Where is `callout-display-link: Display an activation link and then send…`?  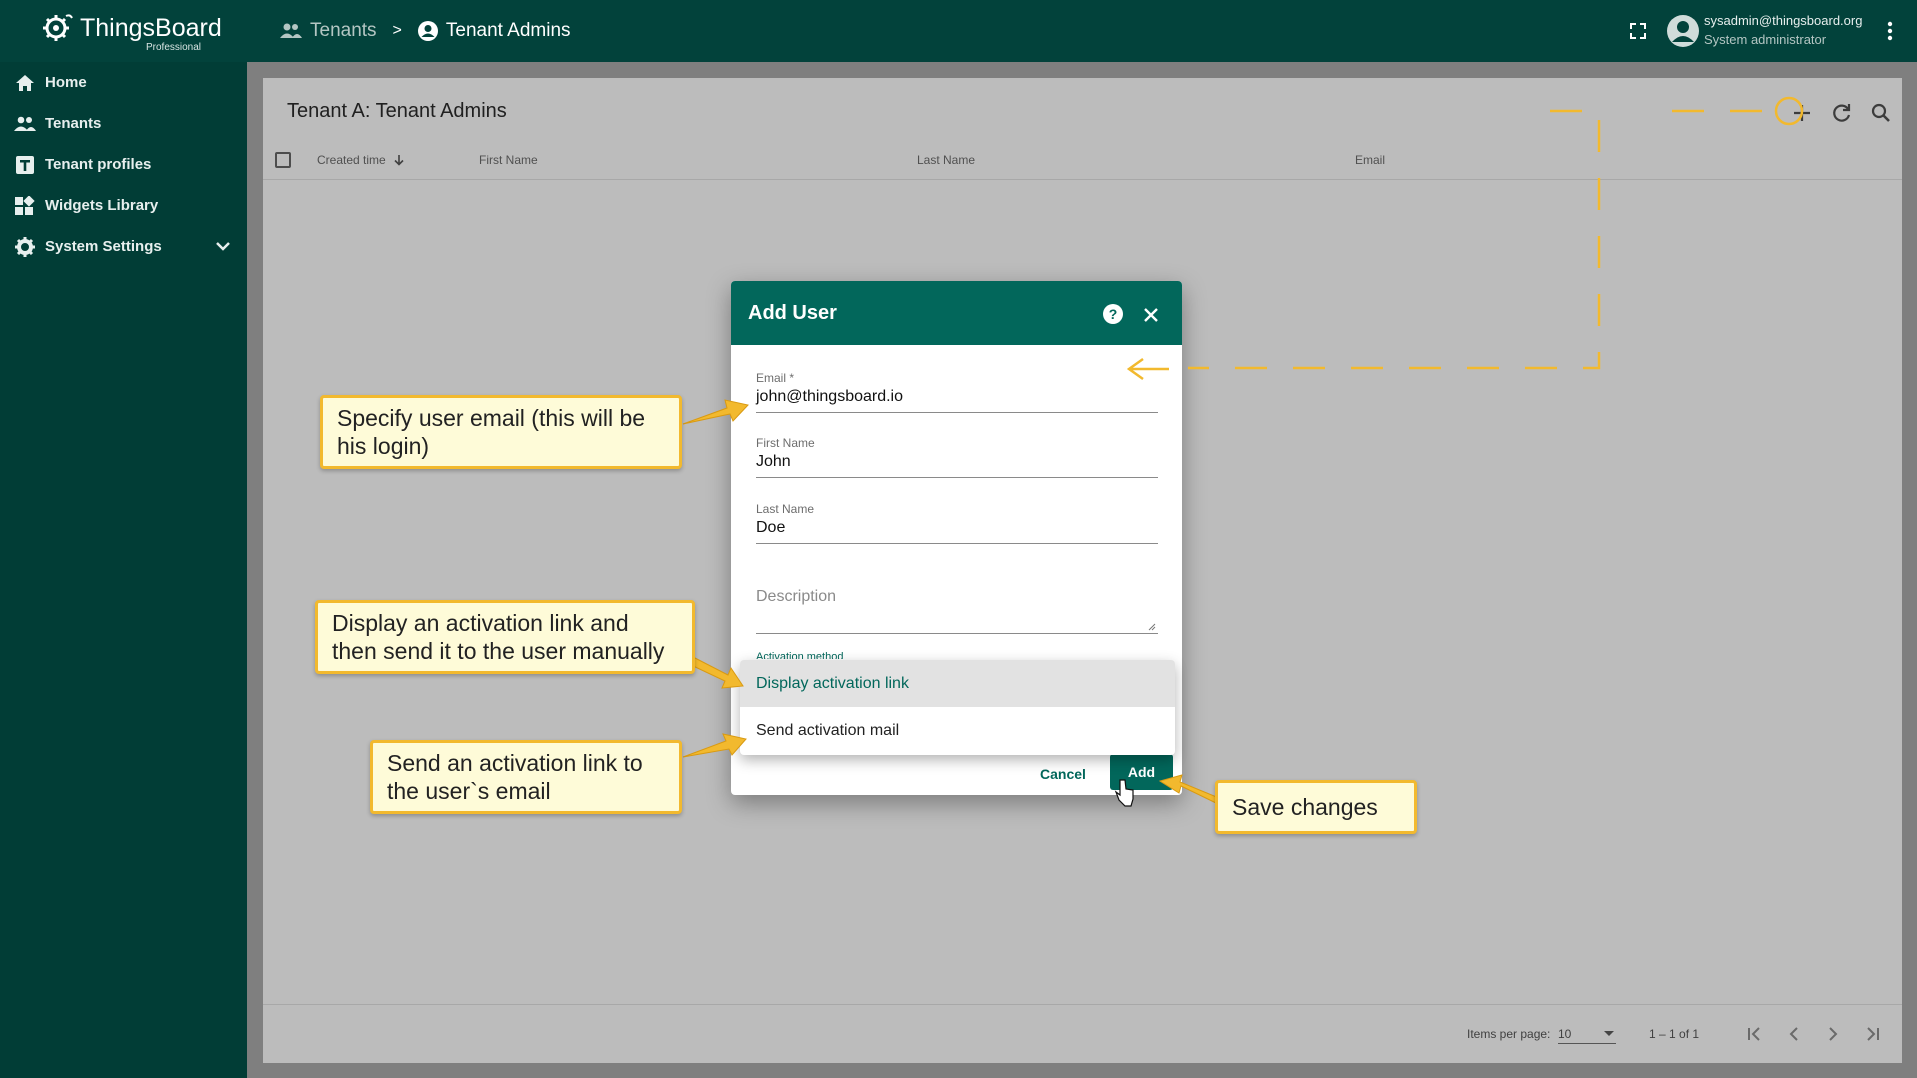 callout-display-link: Display an activation link and then send… is located at coordinates (505, 637).